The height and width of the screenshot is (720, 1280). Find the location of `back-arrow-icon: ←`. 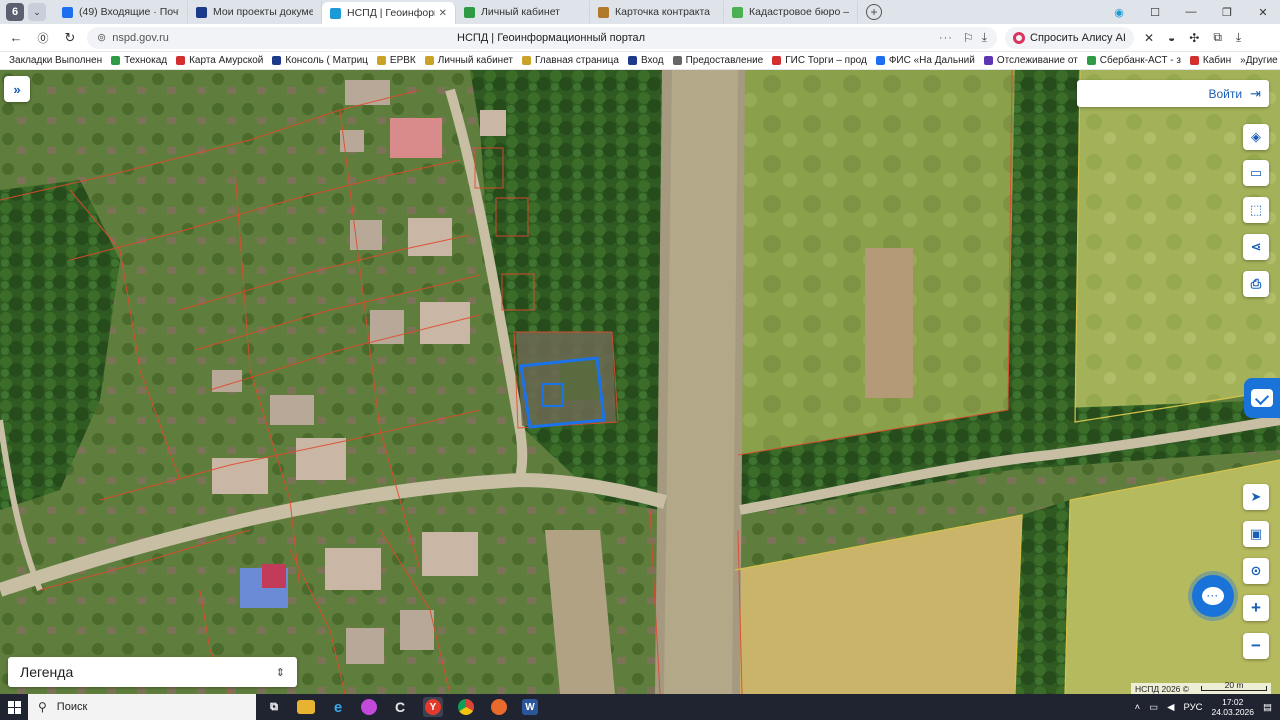

back-arrow-icon: ← is located at coordinates (16, 38).